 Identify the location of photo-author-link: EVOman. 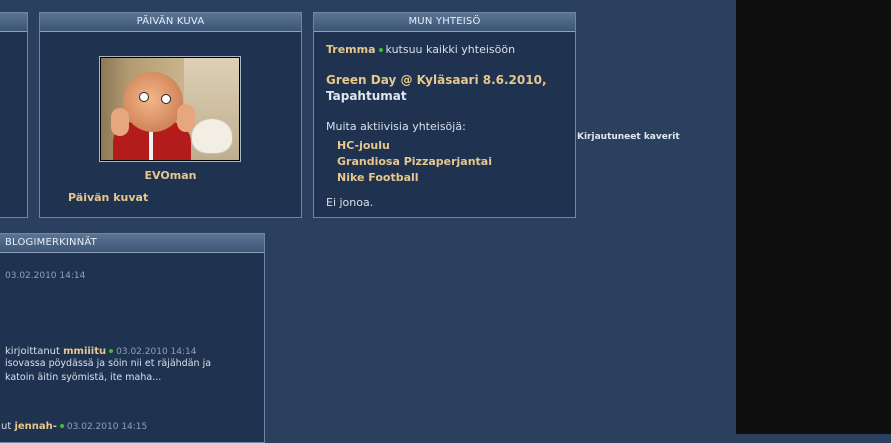
(170, 175).